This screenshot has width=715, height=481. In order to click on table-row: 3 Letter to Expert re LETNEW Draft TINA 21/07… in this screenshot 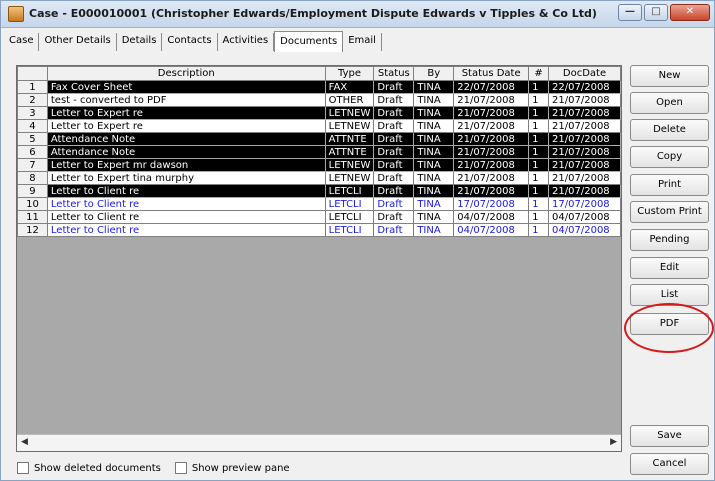, I will do `click(319, 113)`.